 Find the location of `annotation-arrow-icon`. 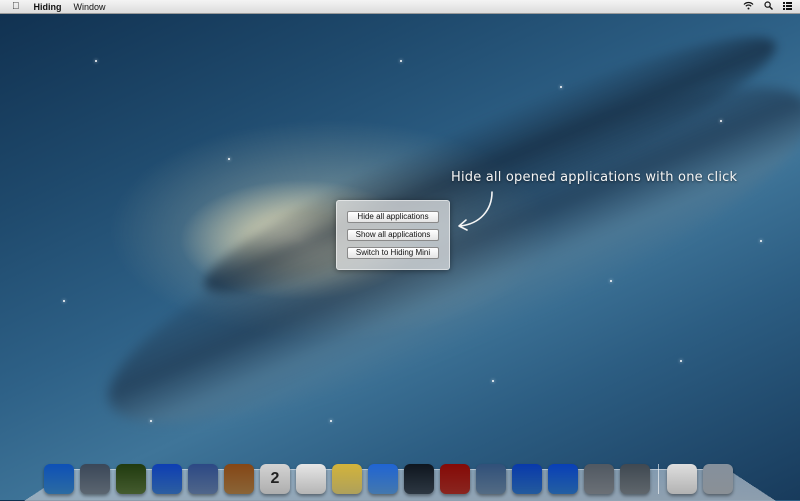

annotation-arrow-icon is located at coordinates (475, 211).